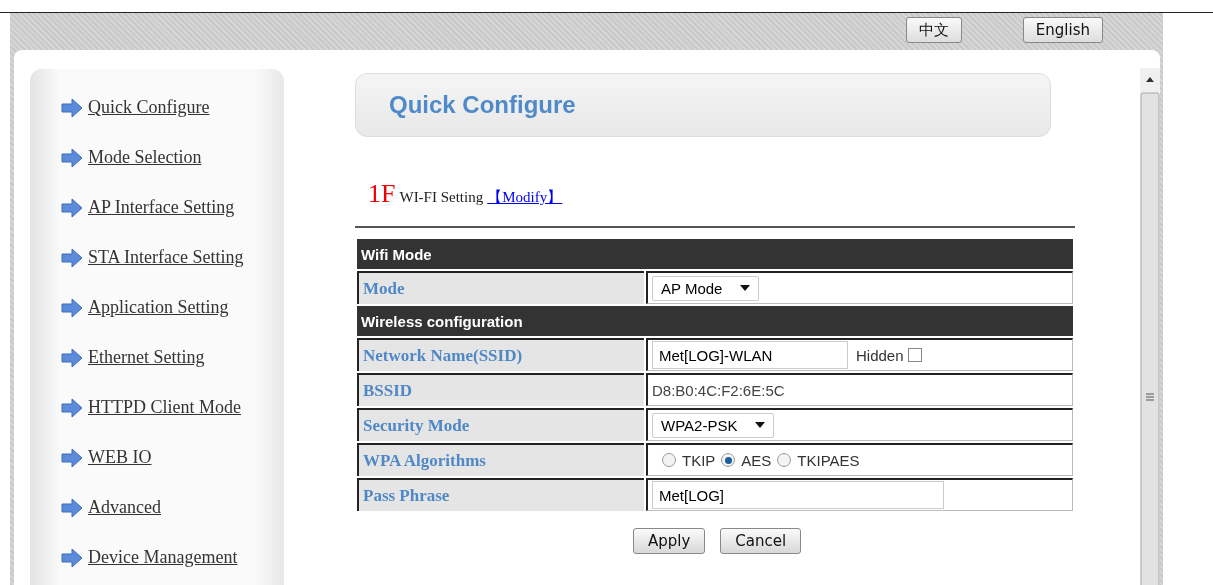 The width and height of the screenshot is (1213, 585). Describe the element at coordinates (859, 389) in the screenshot. I see `table-cell: D8:B0:4C:F2:6E:5C` at that location.